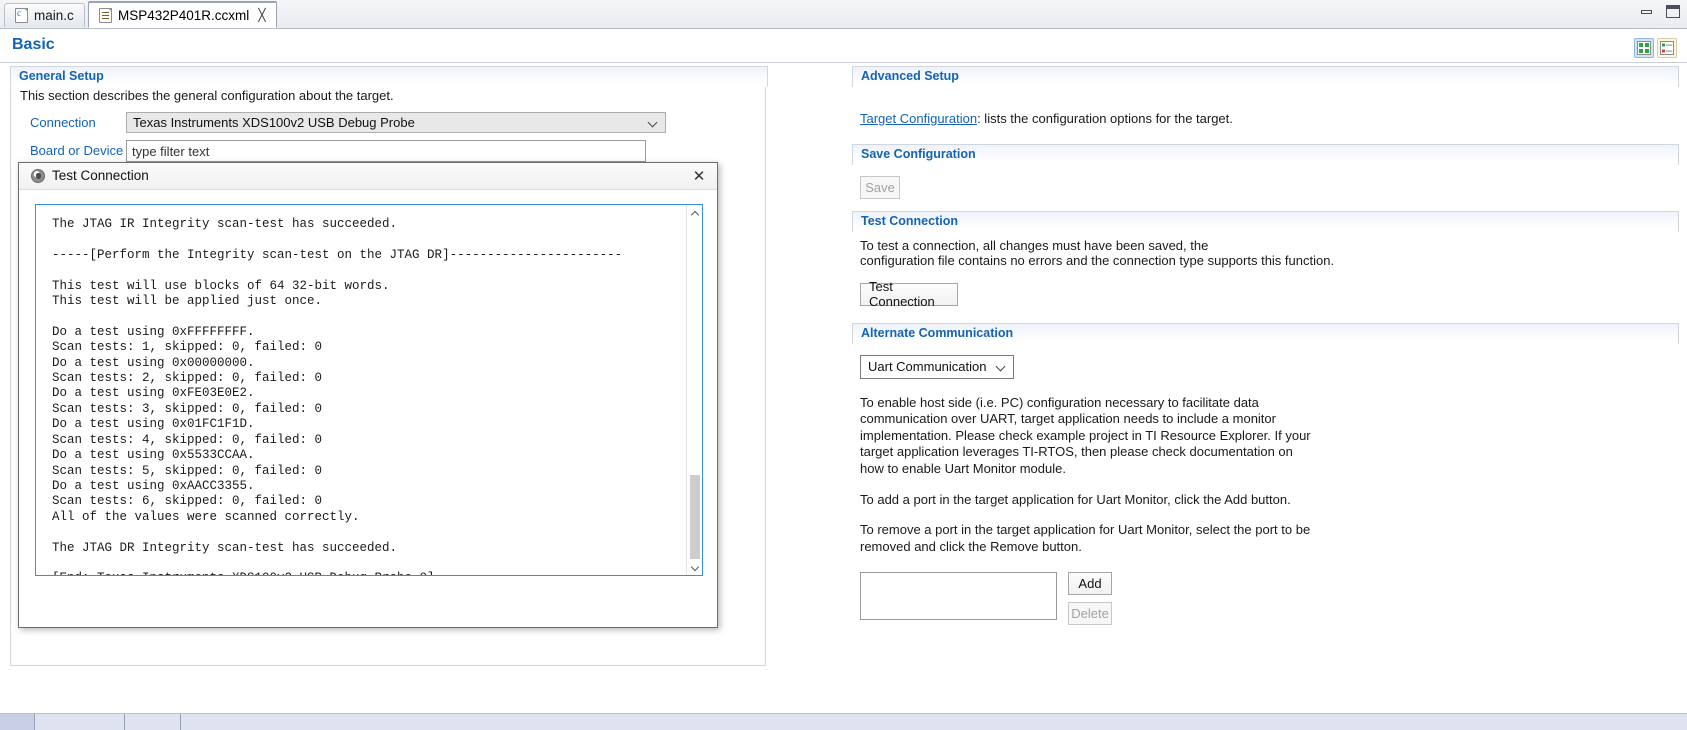 This screenshot has height=730, width=1687. I want to click on tab-msp432p401r-ccxml: MSP432P401R.ccxml ╳, so click(182, 14).